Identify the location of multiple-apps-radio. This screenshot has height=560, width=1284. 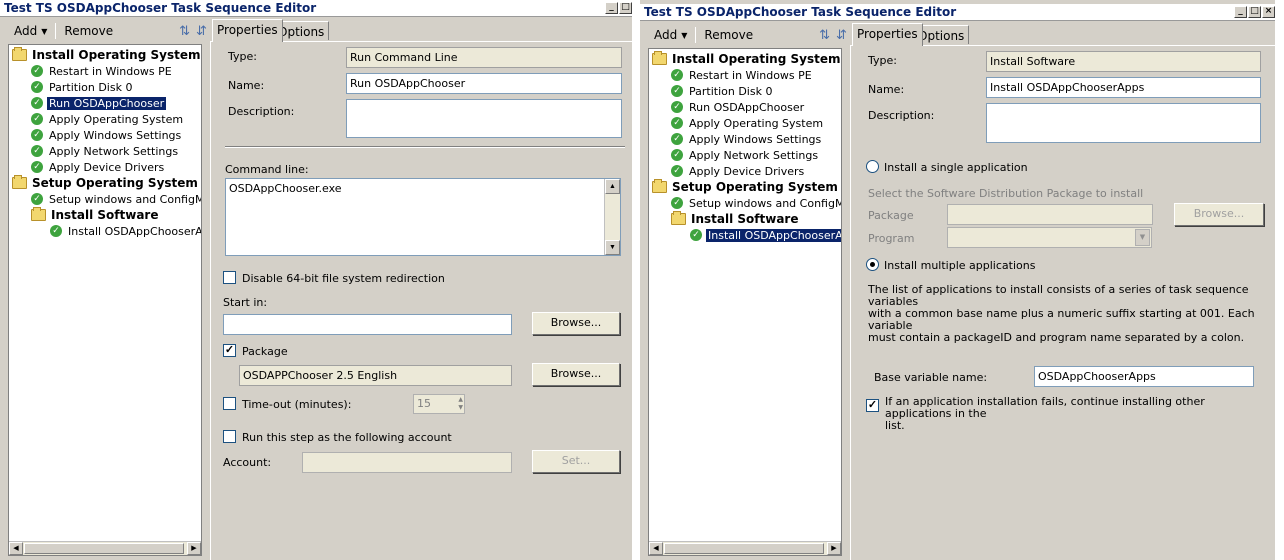
(872, 264).